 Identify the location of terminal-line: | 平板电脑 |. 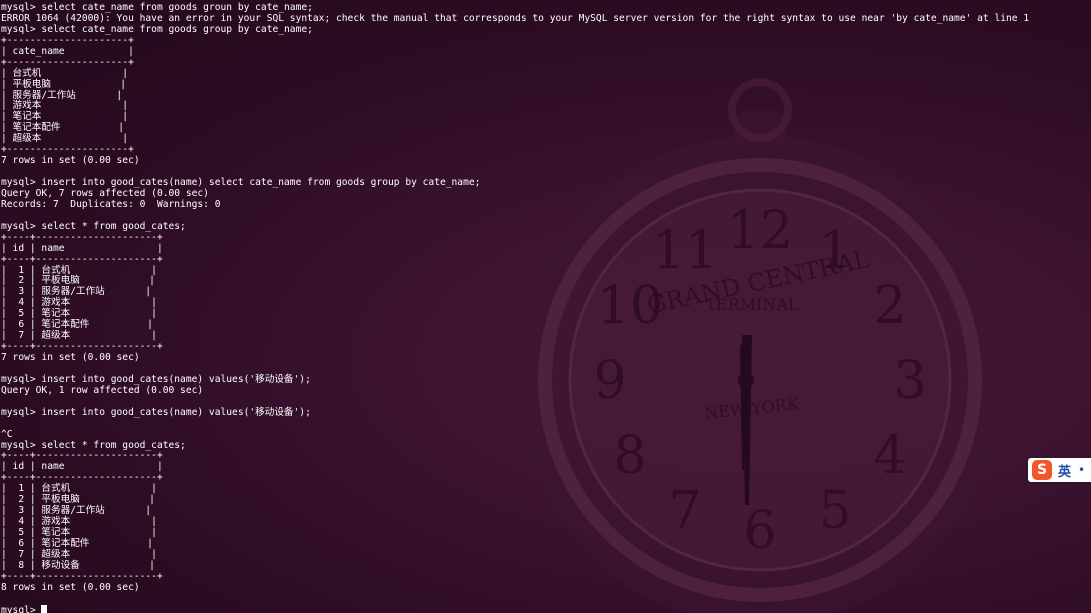
(64, 84).